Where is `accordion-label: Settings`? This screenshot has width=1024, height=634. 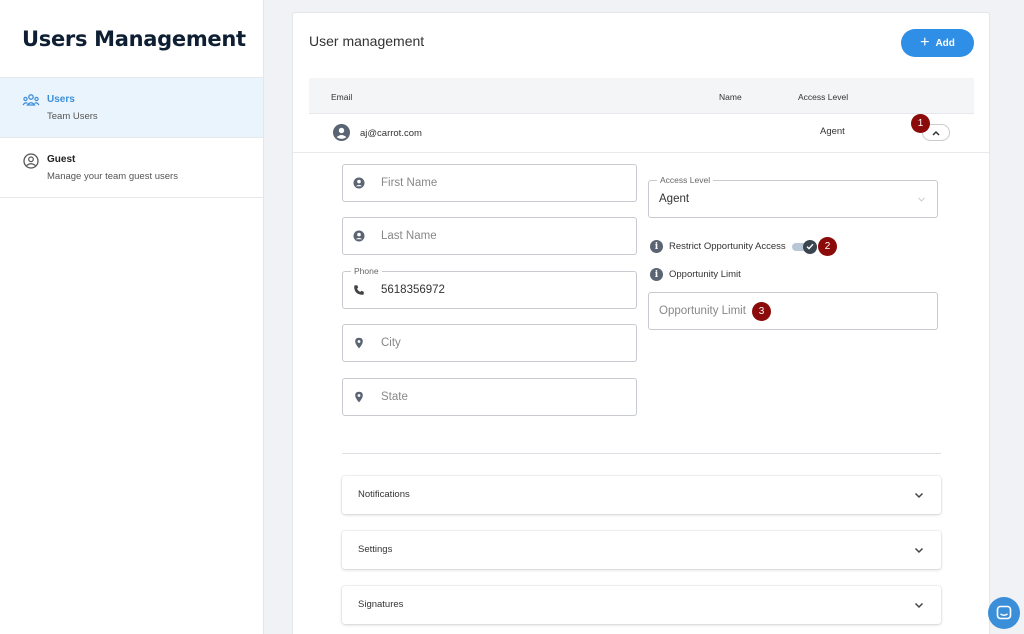
accordion-label: Settings is located at coordinates (375, 549).